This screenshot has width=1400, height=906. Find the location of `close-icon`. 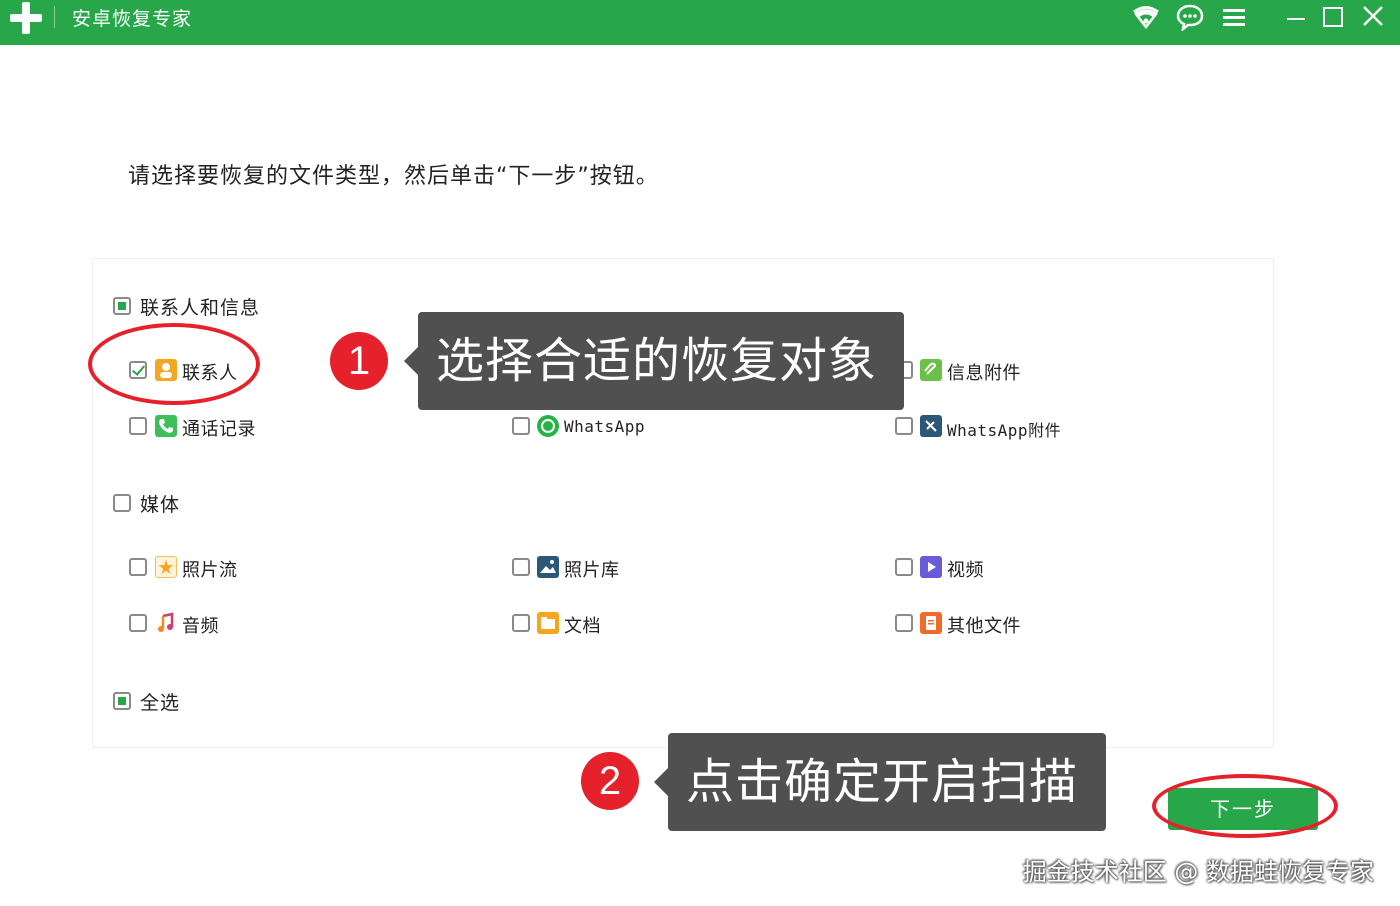

close-icon is located at coordinates (1373, 17).